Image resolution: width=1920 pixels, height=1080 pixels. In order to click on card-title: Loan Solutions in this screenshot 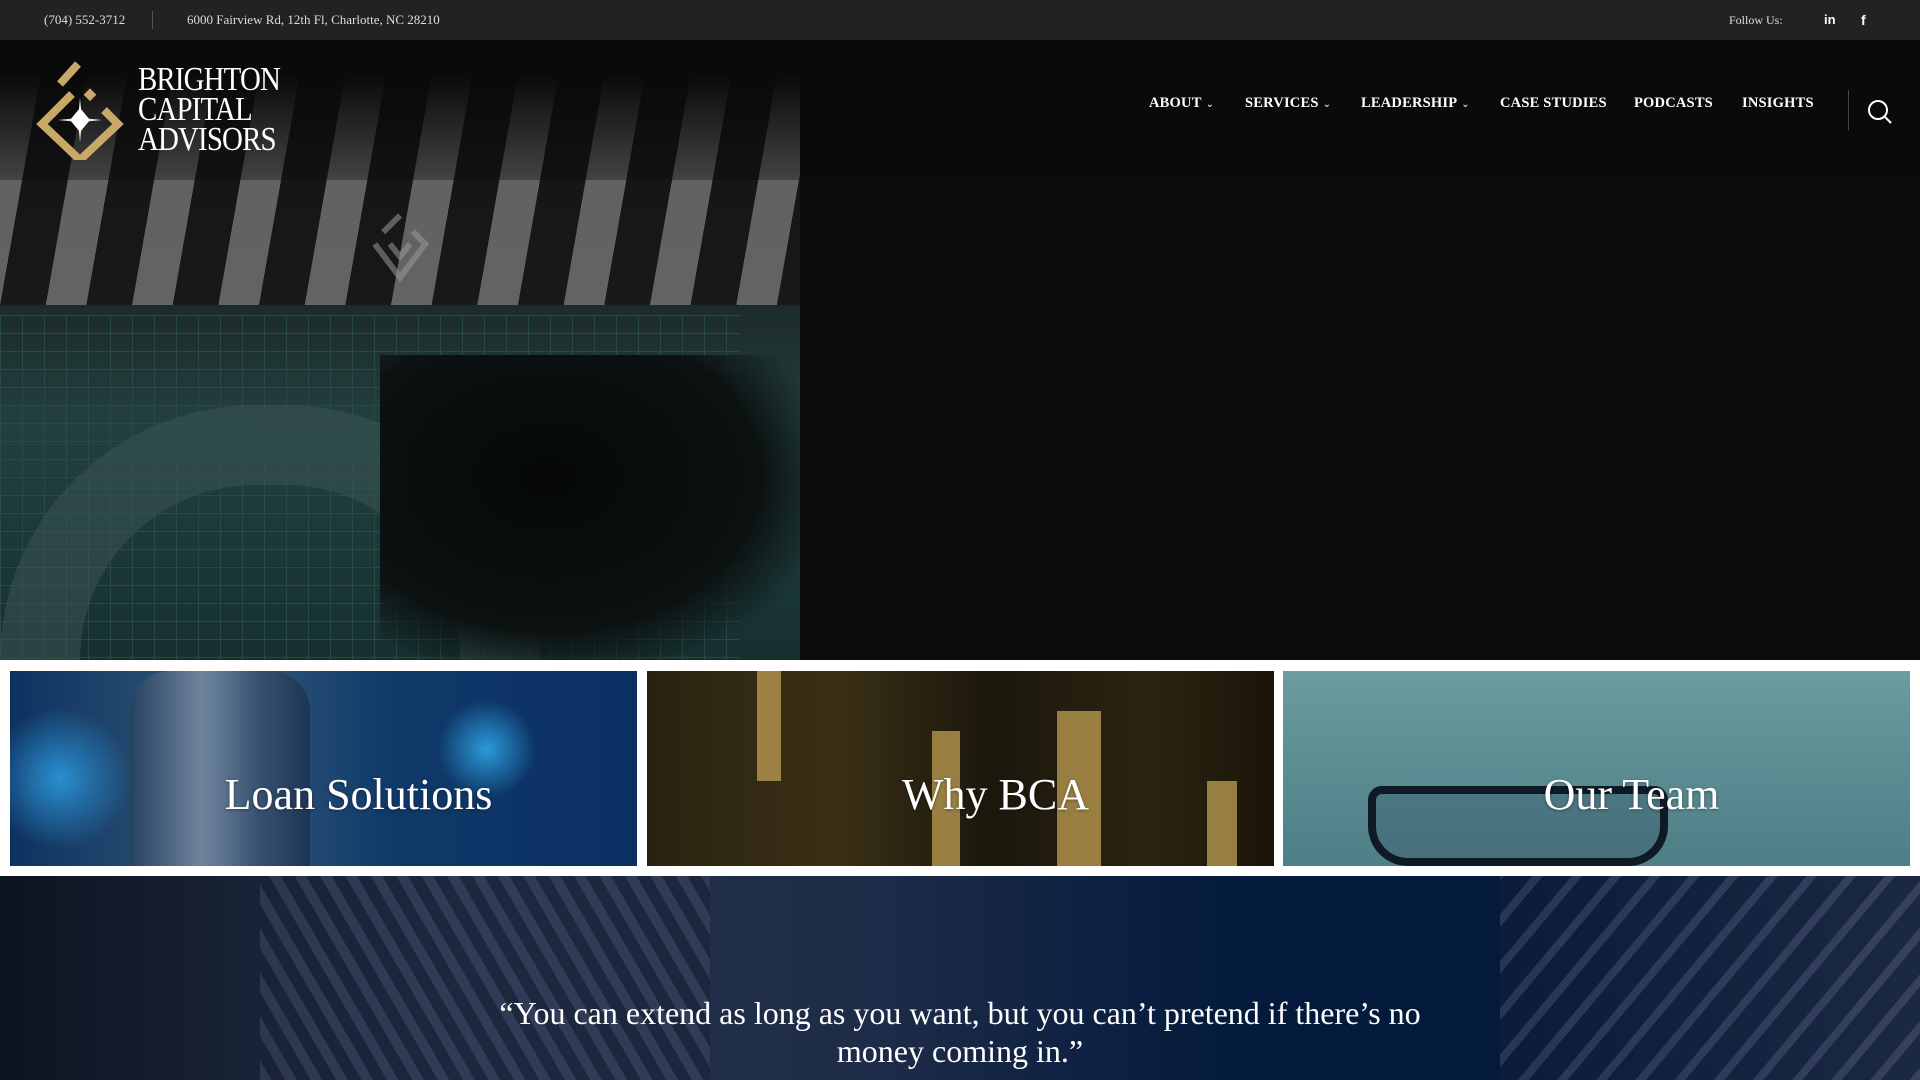, I will do `click(358, 794)`.